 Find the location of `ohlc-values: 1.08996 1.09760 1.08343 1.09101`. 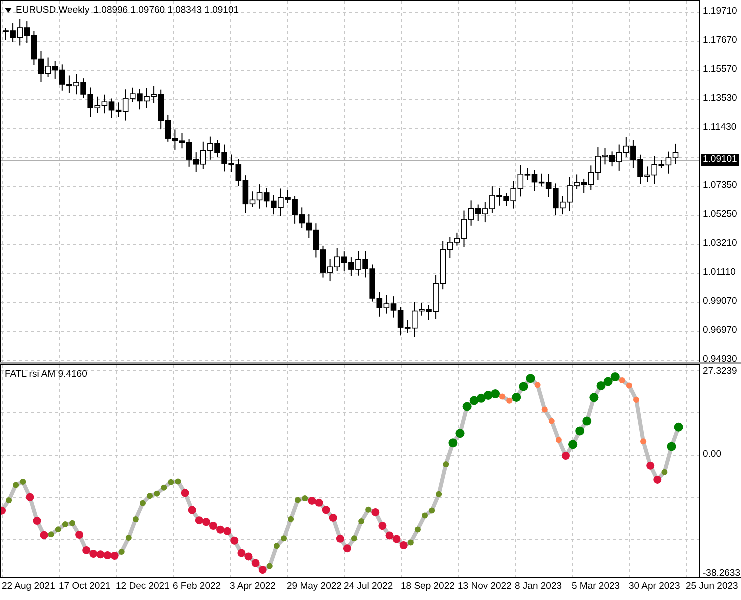

ohlc-values: 1.08996 1.09760 1.08343 1.09101 is located at coordinates (167, 10).